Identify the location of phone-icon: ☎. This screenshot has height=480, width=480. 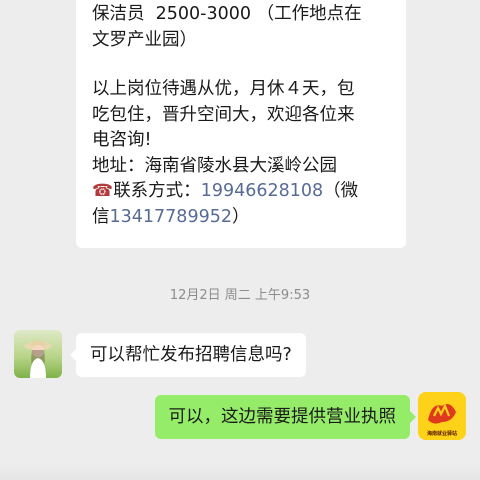
(103, 191).